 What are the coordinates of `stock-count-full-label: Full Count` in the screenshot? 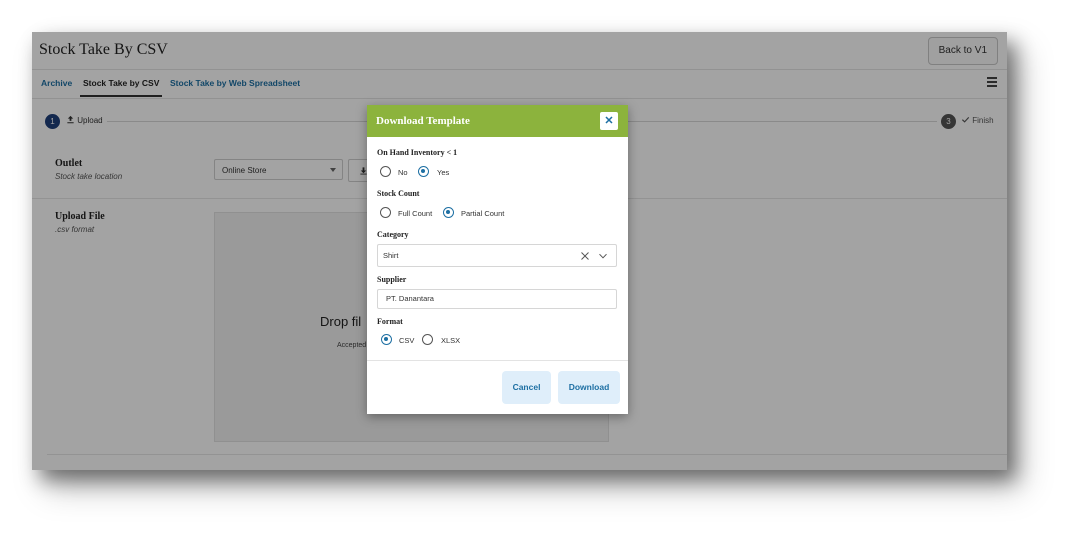 It's located at (415, 213).